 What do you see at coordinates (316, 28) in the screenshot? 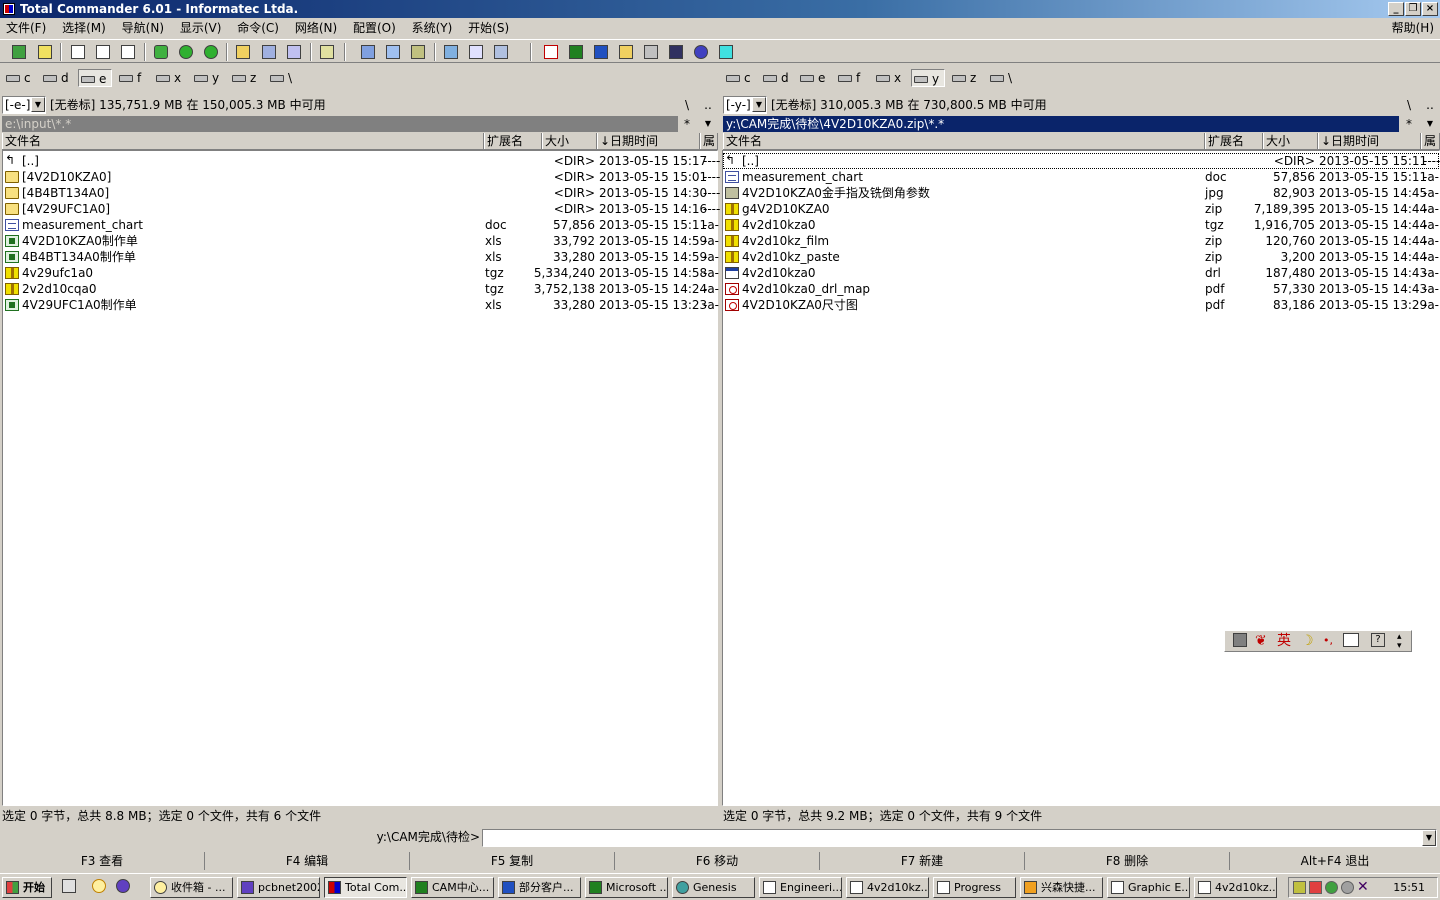
I see `menu-net: 网络(N)` at bounding box center [316, 28].